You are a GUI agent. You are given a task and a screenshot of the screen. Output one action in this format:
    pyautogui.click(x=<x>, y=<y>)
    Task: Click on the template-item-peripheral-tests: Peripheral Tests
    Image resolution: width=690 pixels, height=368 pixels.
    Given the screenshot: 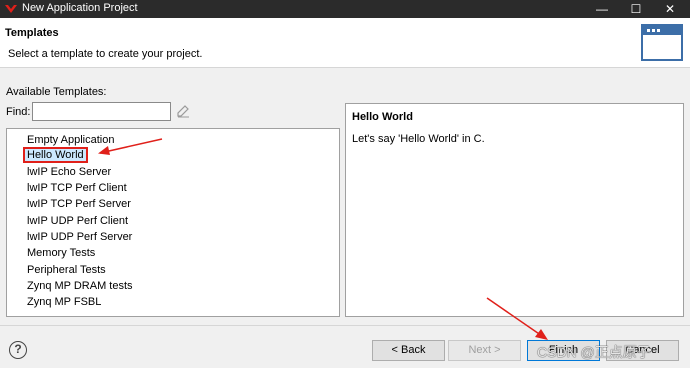 What is the action you would take?
    pyautogui.click(x=66, y=270)
    